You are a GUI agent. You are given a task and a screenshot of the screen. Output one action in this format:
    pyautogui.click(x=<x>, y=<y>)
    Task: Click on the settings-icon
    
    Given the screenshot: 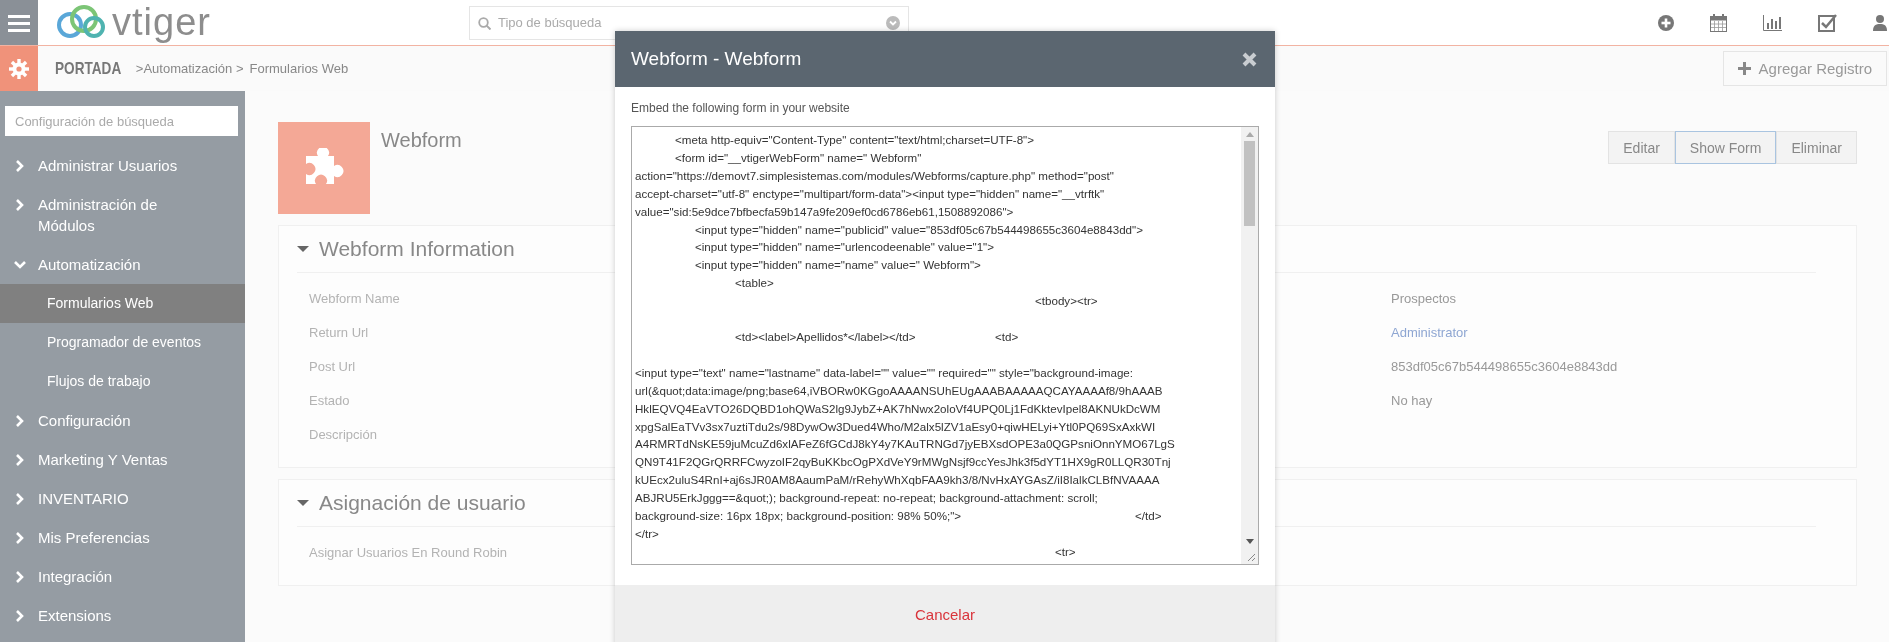 What is the action you would take?
    pyautogui.click(x=19, y=68)
    